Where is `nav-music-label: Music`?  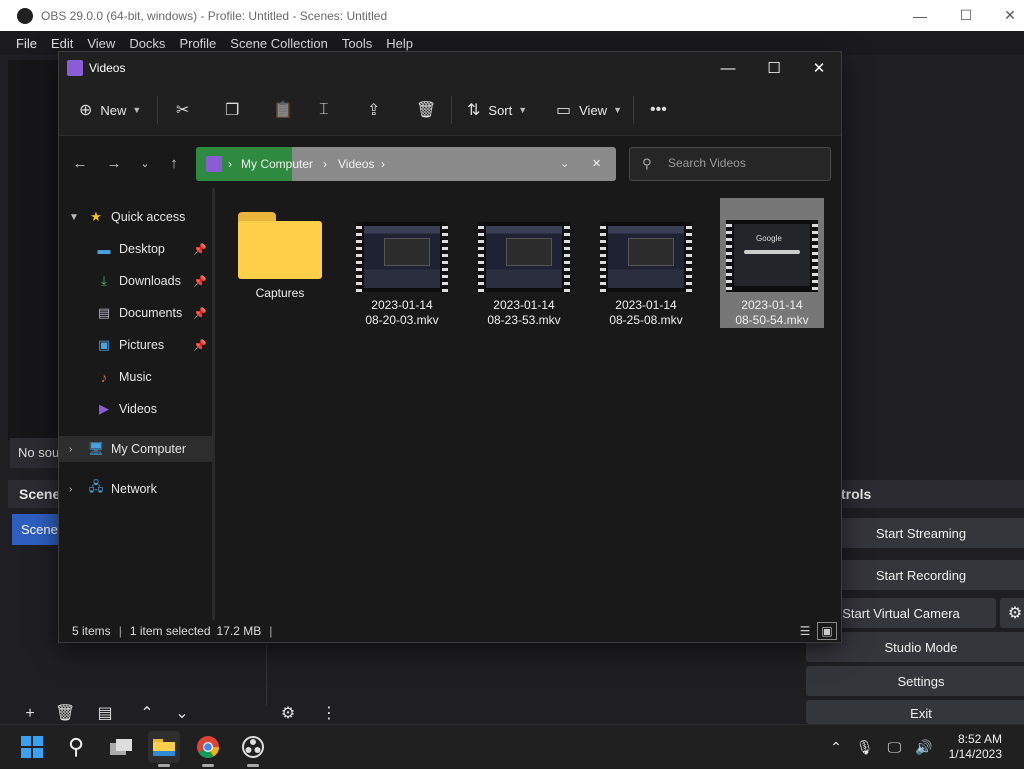 nav-music-label: Music is located at coordinates (135, 377).